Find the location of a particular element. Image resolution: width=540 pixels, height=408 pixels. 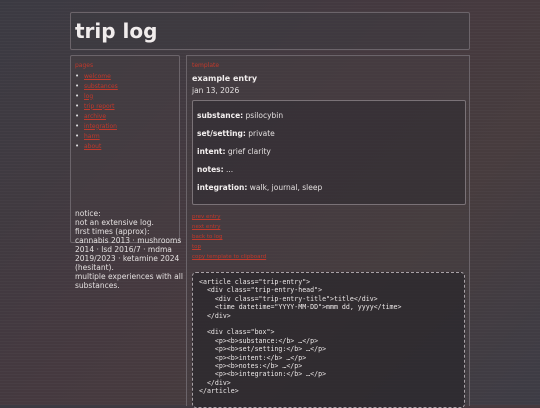

nav-link-harm: harm is located at coordinates (92, 136).